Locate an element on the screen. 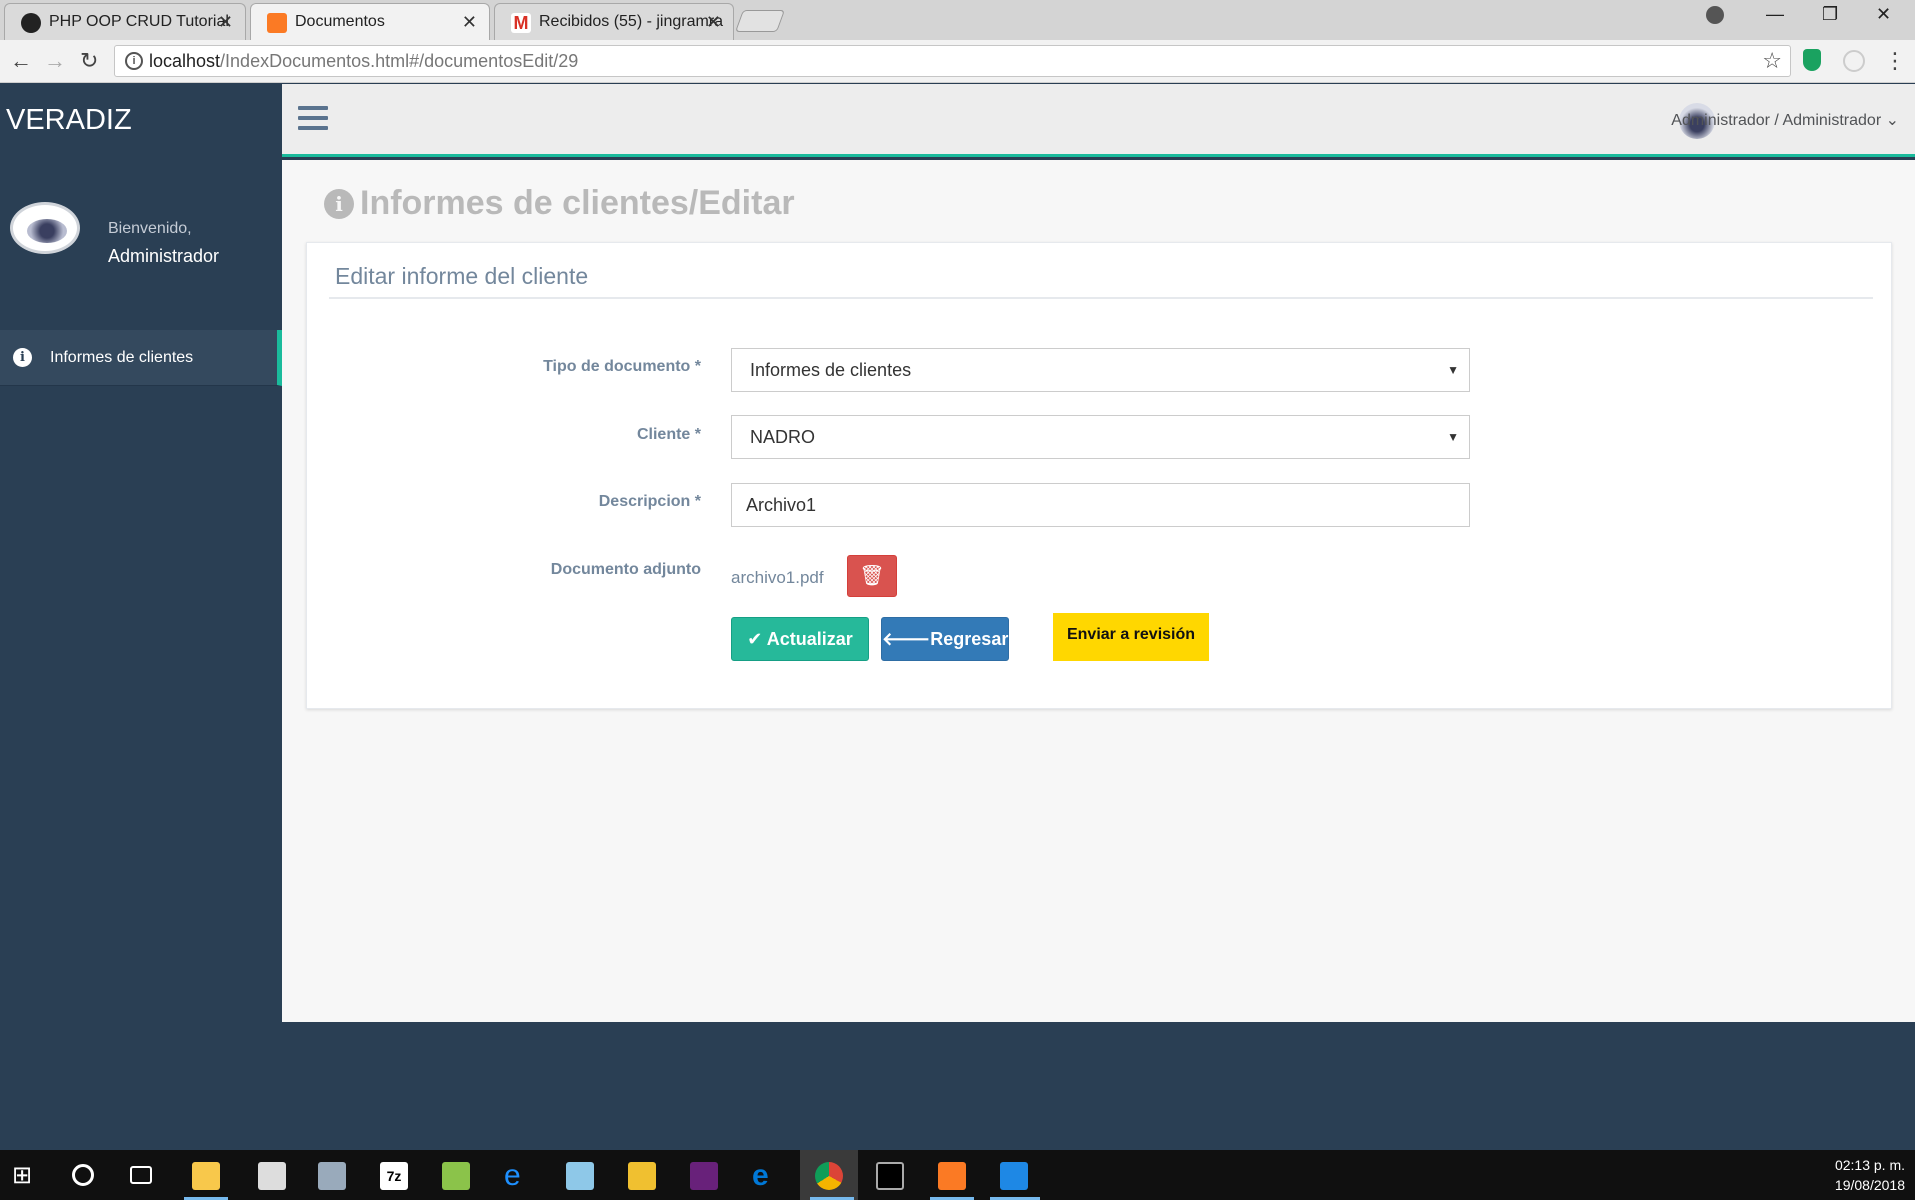 The height and width of the screenshot is (1200, 1915). trash-icon: 🗑 is located at coordinates (872, 576).